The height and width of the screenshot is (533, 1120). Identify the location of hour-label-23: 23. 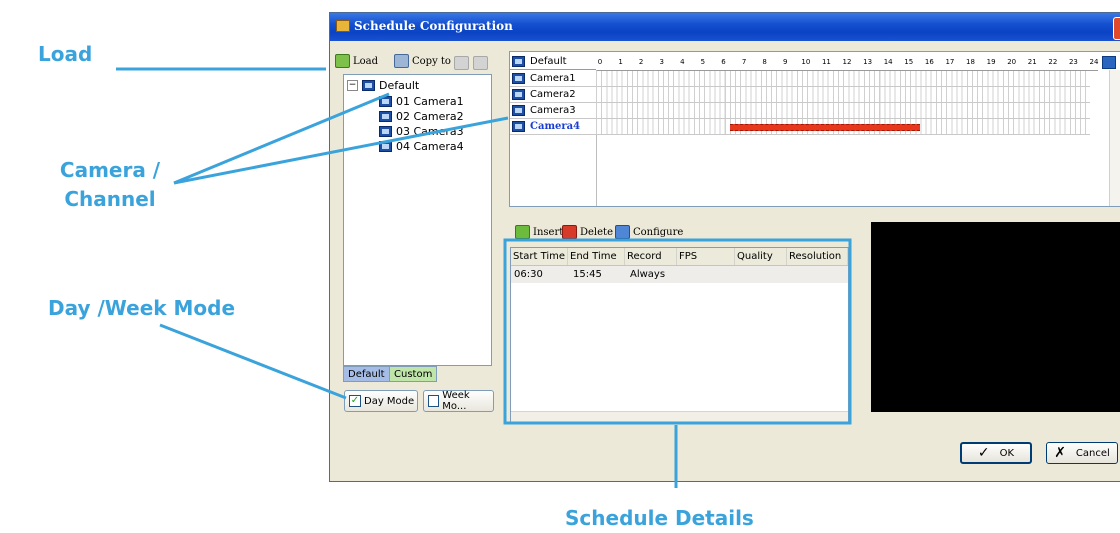
(1073, 62).